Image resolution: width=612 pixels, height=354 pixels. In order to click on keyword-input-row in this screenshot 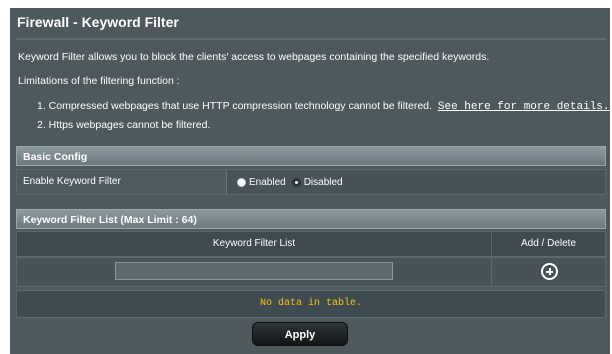, I will do `click(311, 272)`.